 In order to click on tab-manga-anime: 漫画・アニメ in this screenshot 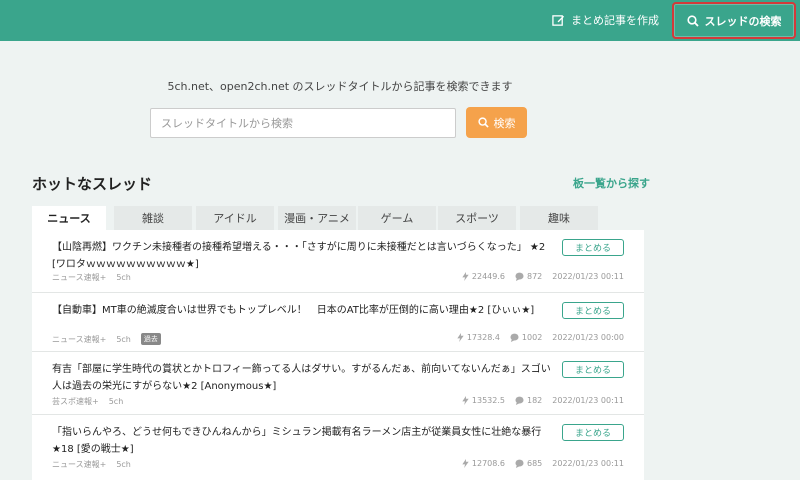, I will do `click(317, 218)`.